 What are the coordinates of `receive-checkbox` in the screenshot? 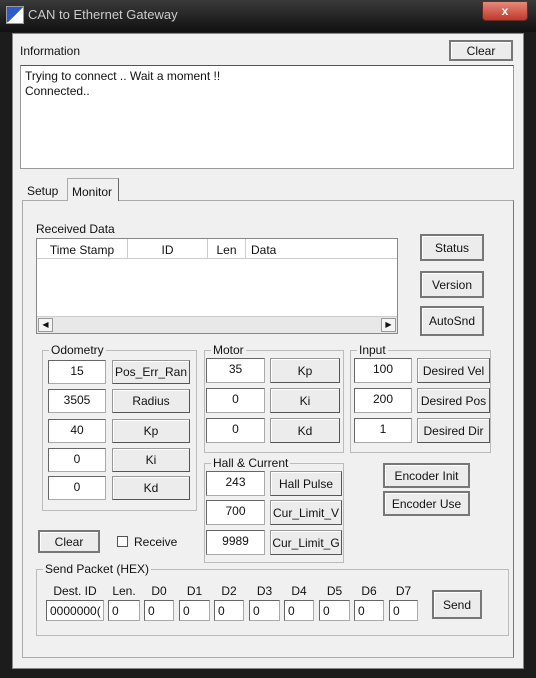 It's located at (122, 541).